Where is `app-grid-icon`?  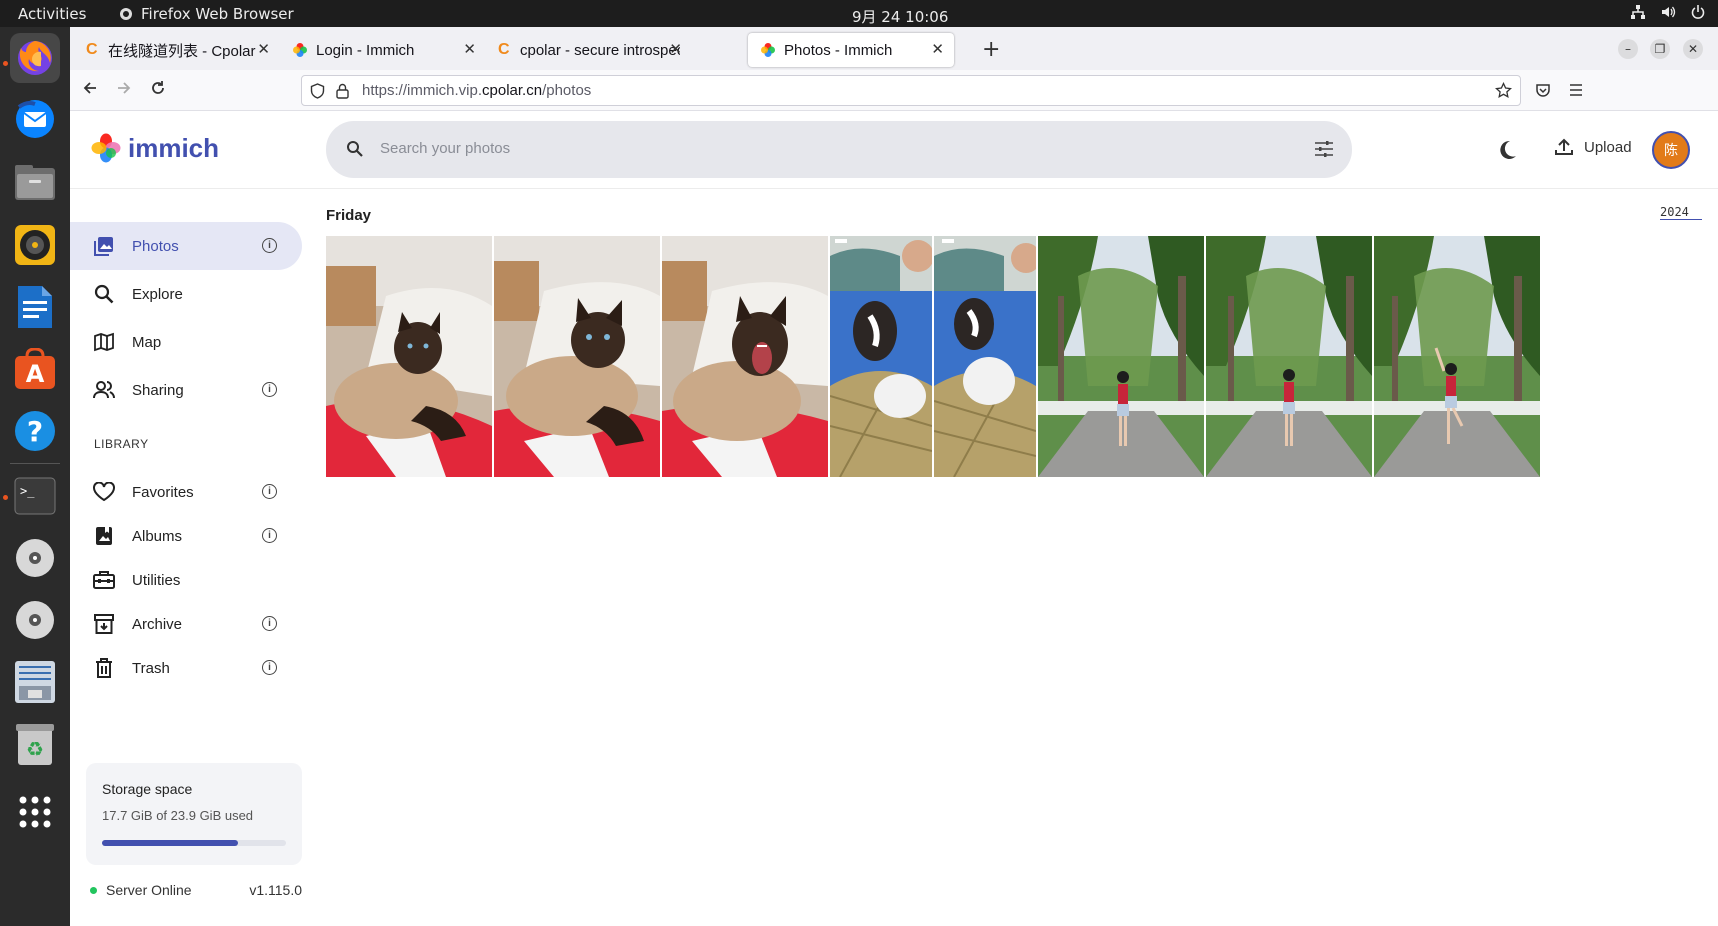 app-grid-icon is located at coordinates (35, 812).